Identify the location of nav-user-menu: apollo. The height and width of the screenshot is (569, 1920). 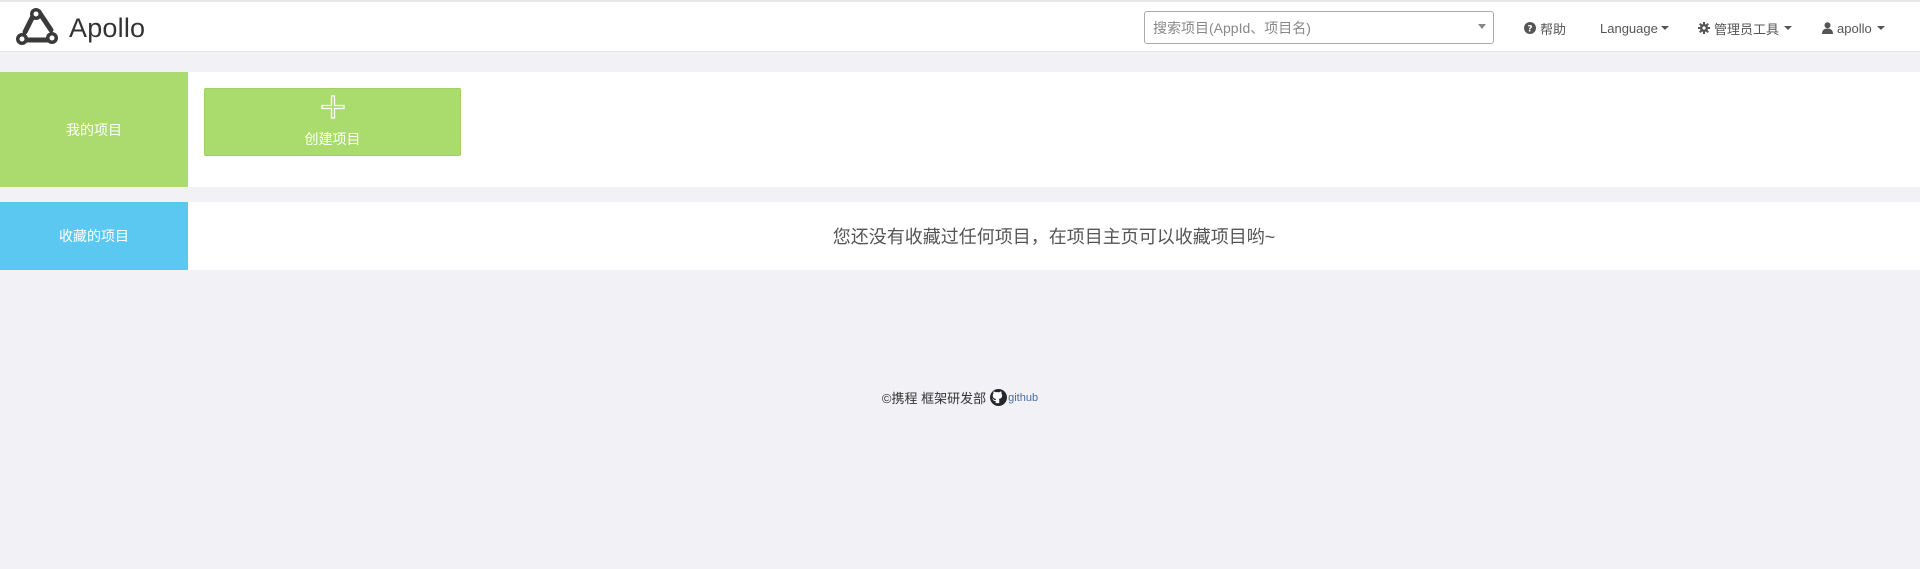
(1853, 28).